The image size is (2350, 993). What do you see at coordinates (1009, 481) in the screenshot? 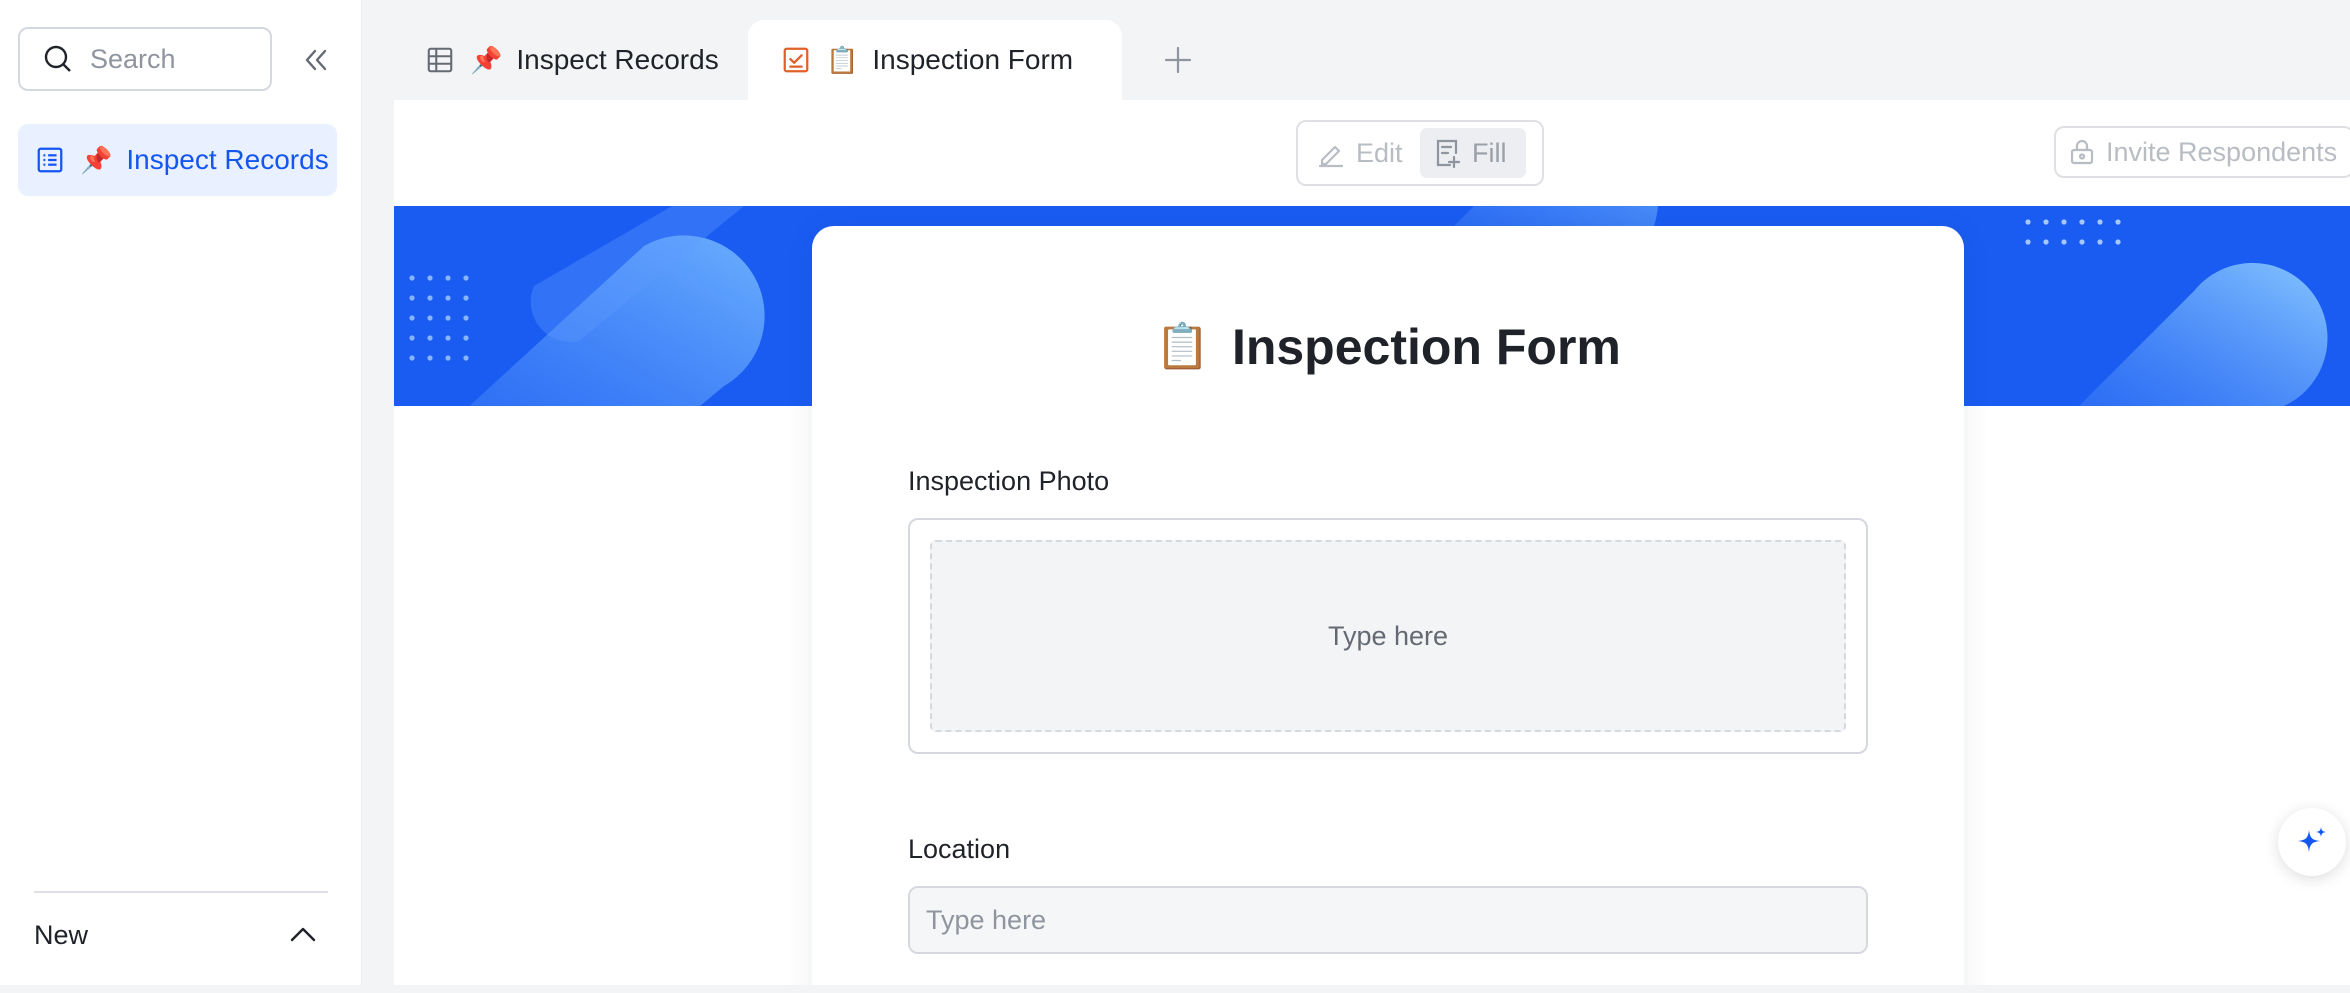
I see `field-label-inspection-photo: Inspection Photo` at bounding box center [1009, 481].